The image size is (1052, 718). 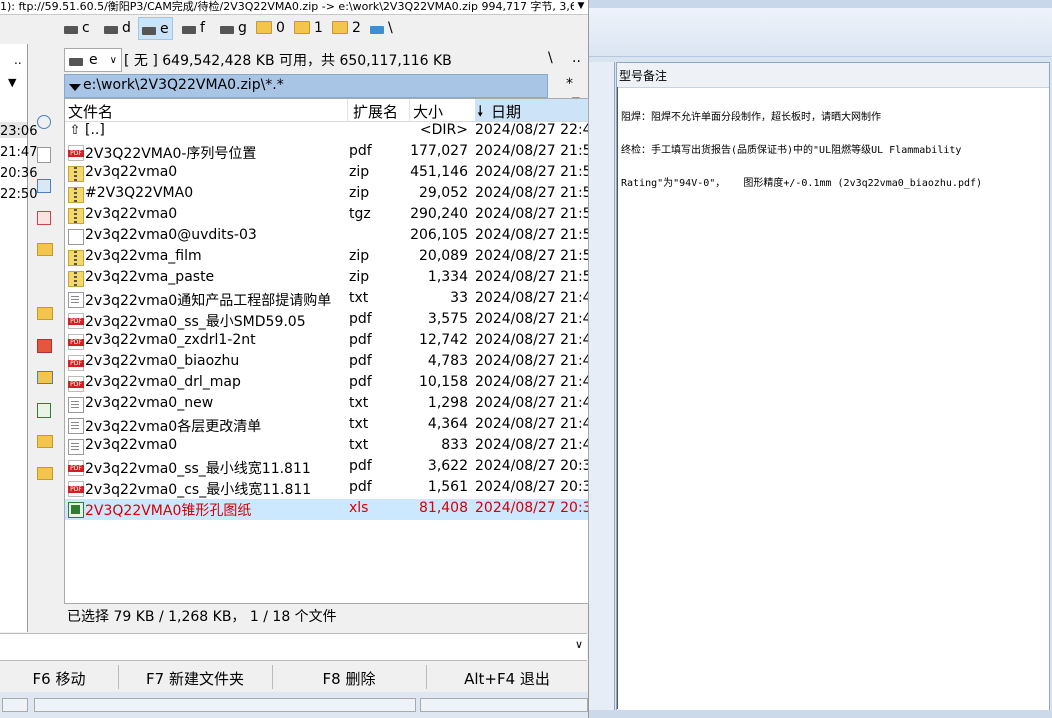 I want to click on drive-button-c: c, so click(x=77, y=27).